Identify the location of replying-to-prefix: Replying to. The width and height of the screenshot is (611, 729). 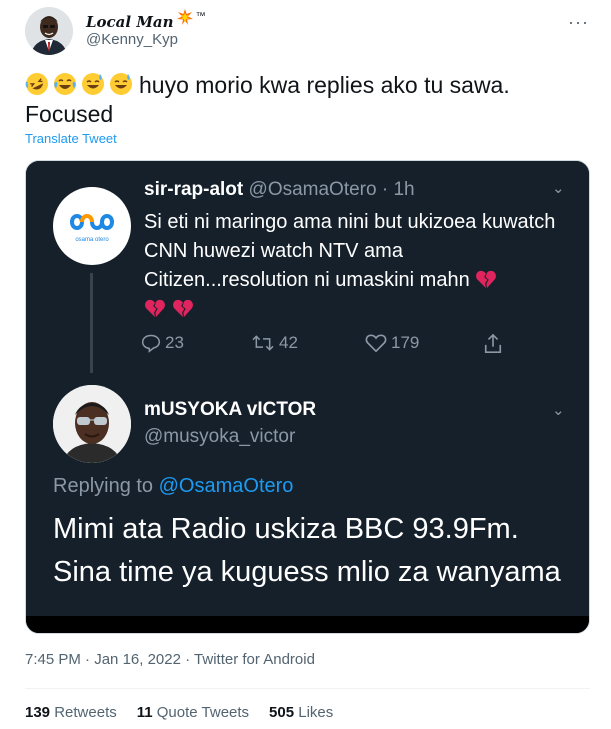
(103, 486).